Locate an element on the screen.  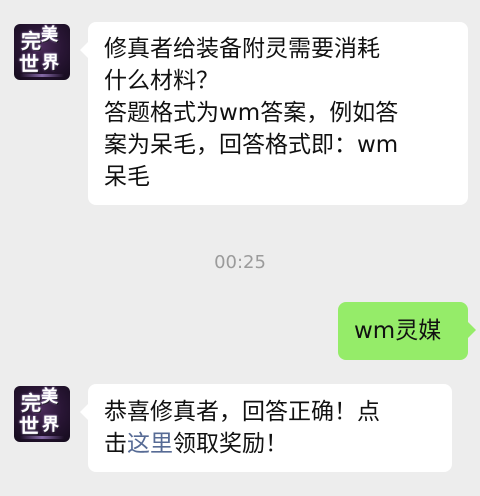
message-text: wm灵媒 is located at coordinates (398, 331).